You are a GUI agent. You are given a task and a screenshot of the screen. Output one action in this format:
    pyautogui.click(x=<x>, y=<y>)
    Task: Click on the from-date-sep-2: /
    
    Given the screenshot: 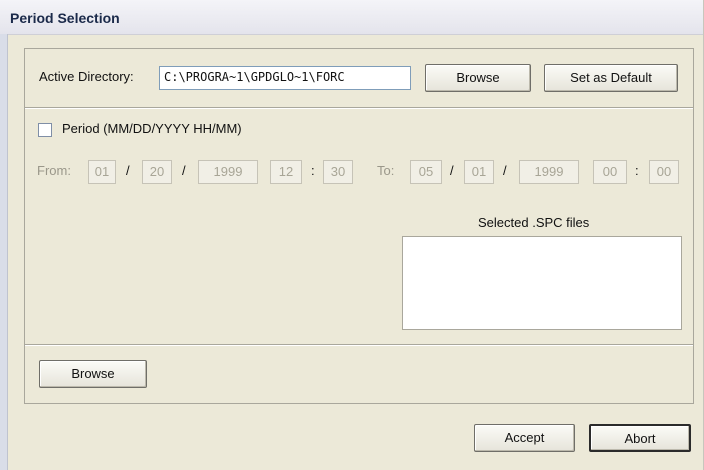 What is the action you would take?
    pyautogui.click(x=184, y=170)
    